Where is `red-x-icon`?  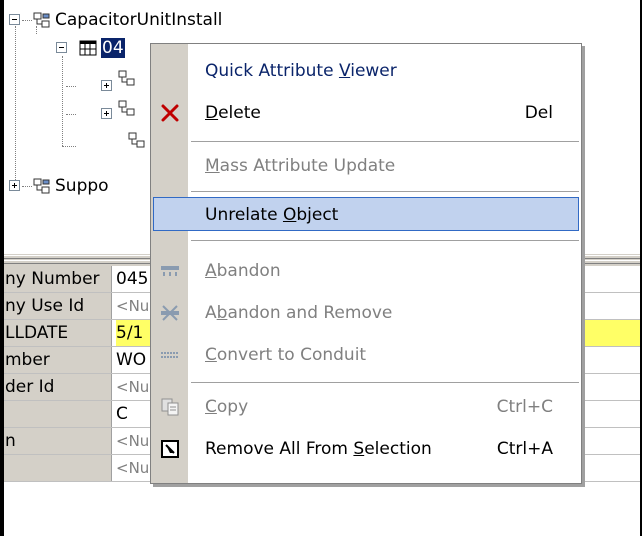
red-x-icon is located at coordinates (170, 113).